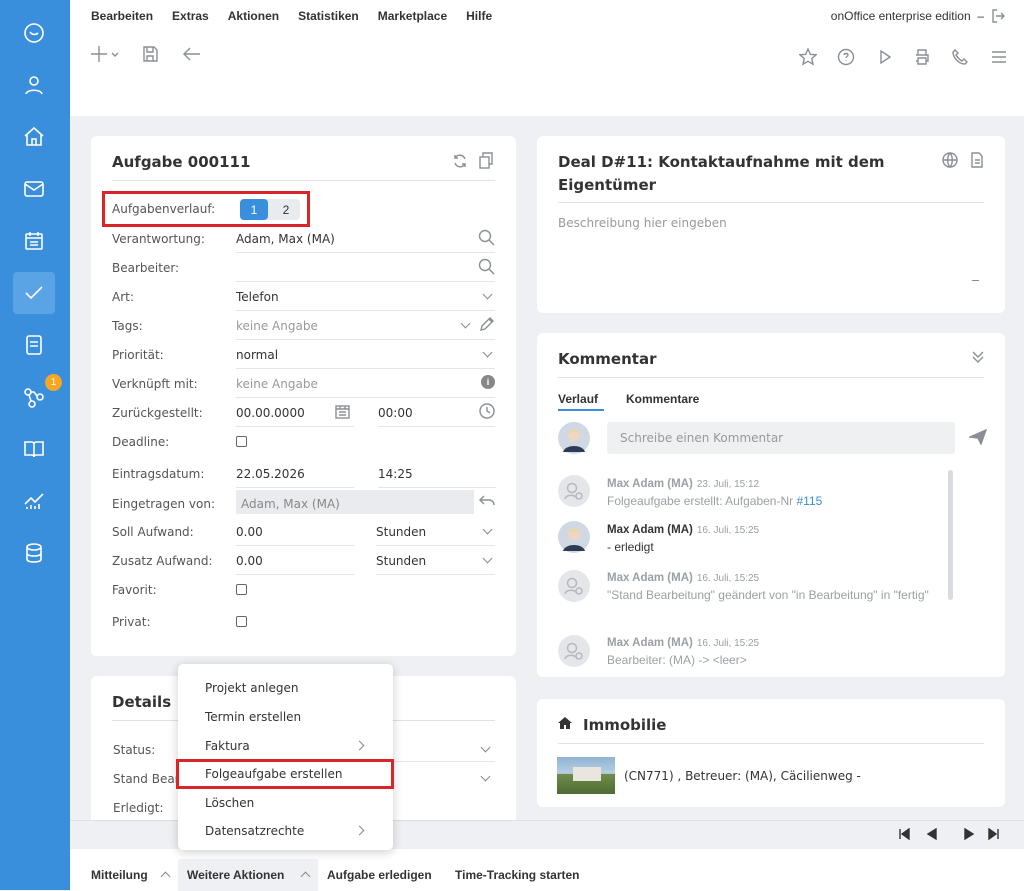  What do you see at coordinates (34, 33) in the screenshot?
I see `sidebar-logo` at bounding box center [34, 33].